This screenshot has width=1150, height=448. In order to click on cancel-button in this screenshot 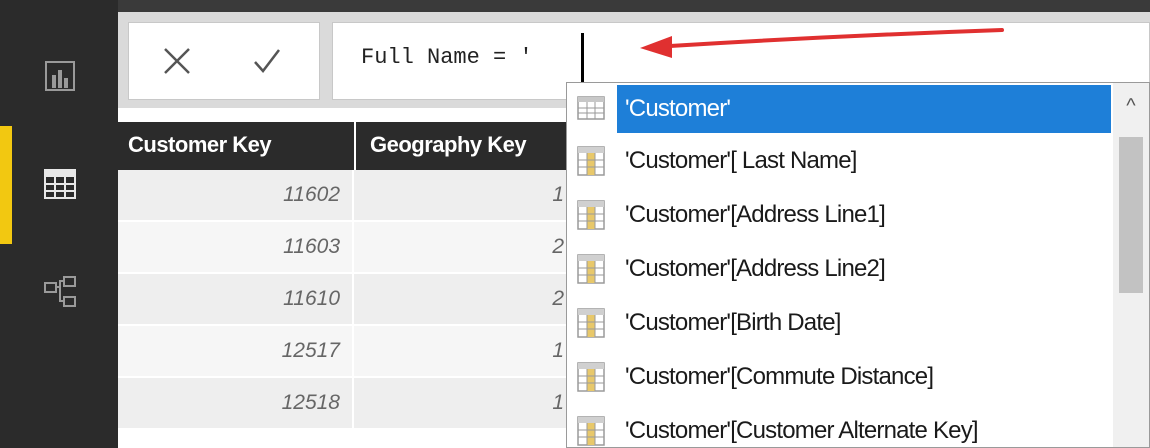, I will do `click(177, 63)`.